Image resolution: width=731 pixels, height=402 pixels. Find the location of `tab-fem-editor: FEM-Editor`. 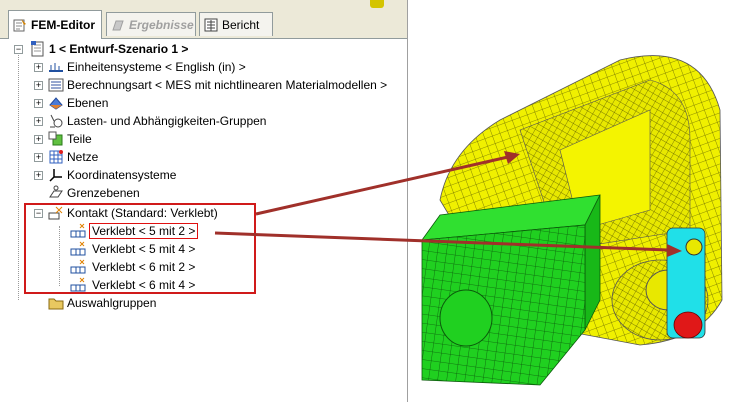

tab-fem-editor: FEM-Editor is located at coordinates (55, 24).